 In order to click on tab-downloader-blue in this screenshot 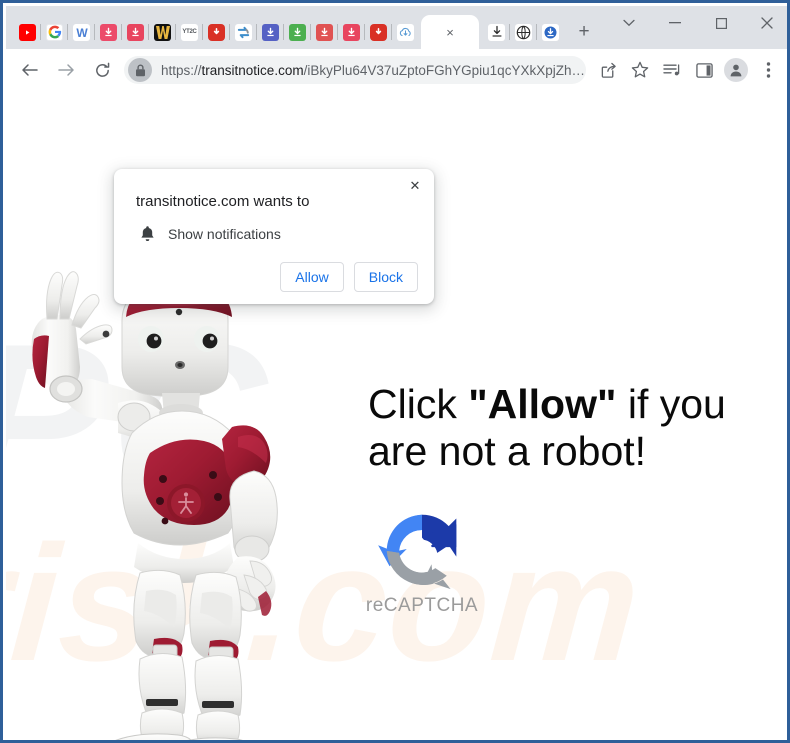, I will do `click(270, 32)`.